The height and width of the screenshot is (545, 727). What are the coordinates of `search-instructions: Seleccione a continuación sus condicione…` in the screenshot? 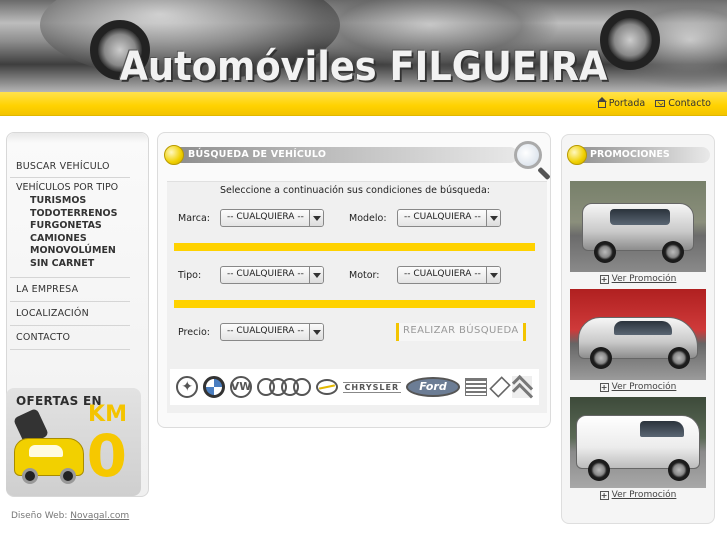 It's located at (354, 190).